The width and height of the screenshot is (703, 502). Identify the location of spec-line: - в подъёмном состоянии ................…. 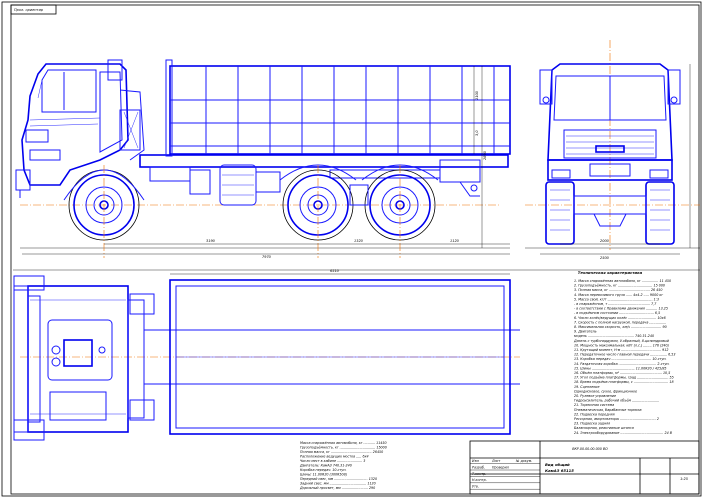
(617, 313).